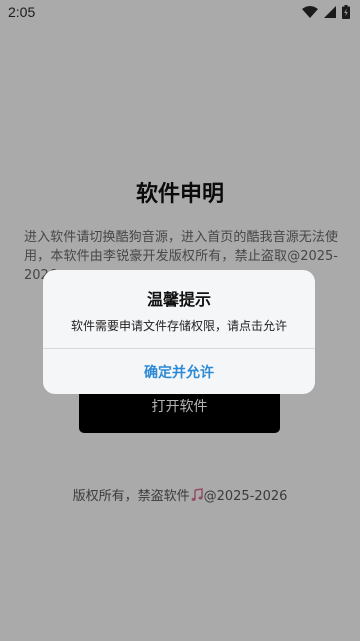 This screenshot has width=360, height=641. Describe the element at coordinates (180, 12) in the screenshot. I see `status-bar: 2:05` at that location.